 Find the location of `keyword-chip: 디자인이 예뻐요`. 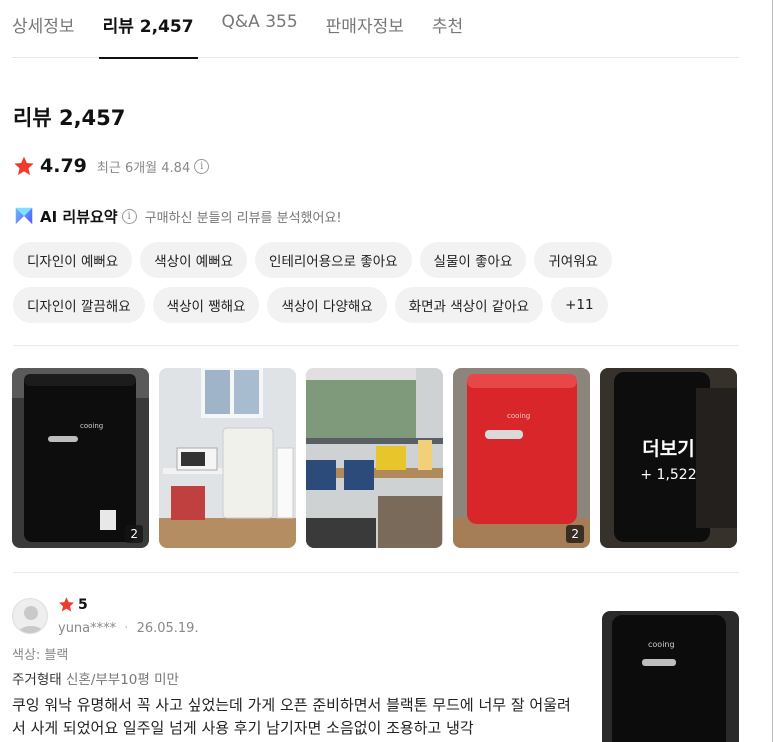

keyword-chip: 디자인이 예뻐요 is located at coordinates (73, 260).